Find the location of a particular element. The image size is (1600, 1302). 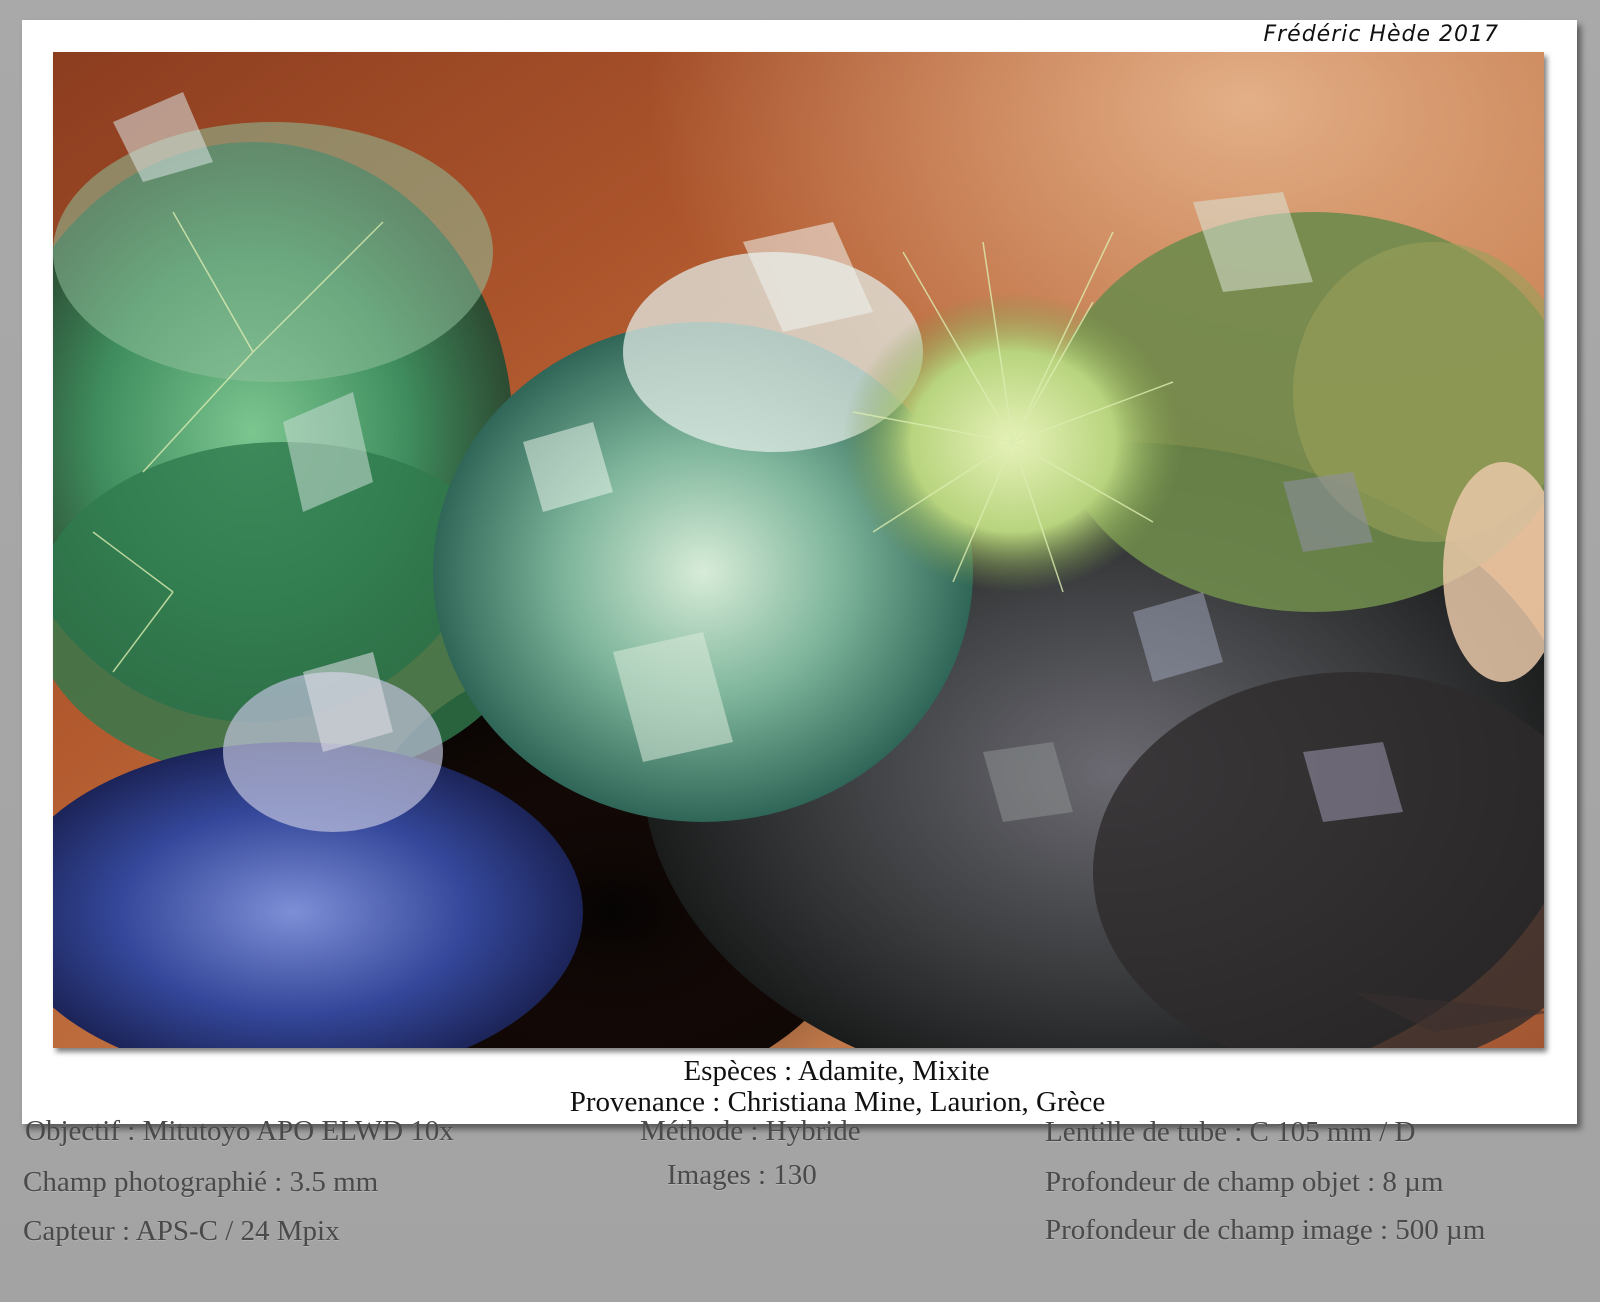

method-info: Méthode : Hybride is located at coordinates (750, 1131).